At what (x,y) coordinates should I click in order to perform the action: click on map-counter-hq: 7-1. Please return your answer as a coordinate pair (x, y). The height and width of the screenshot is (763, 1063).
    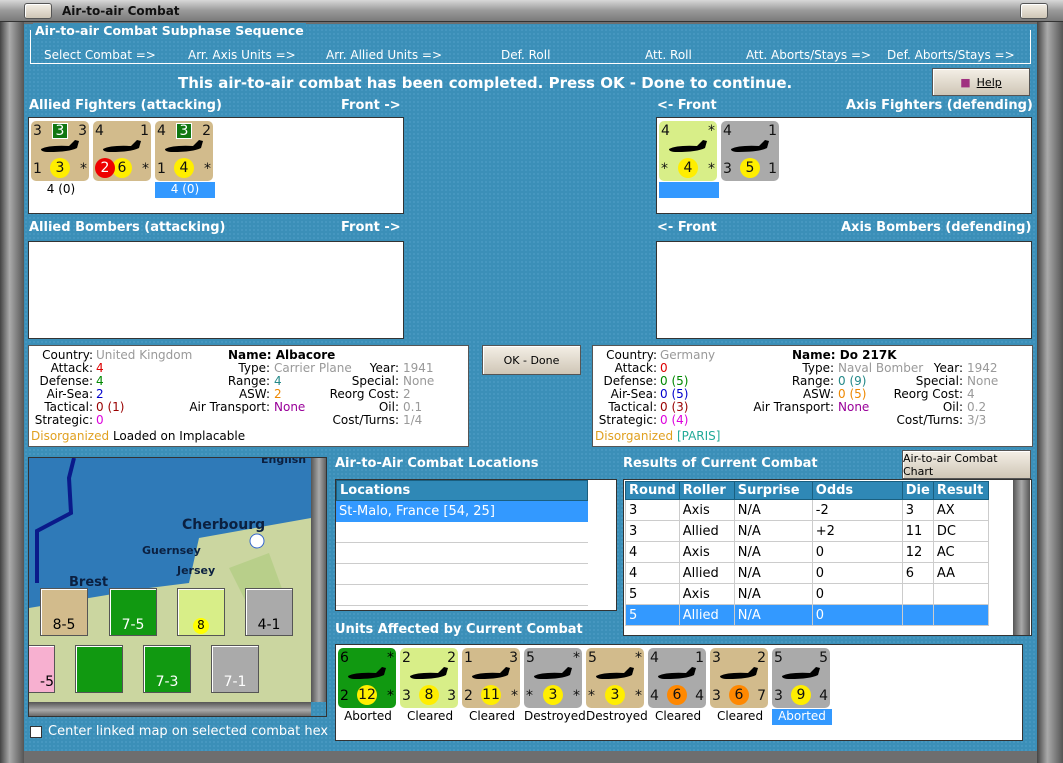
    Looking at the image, I should click on (235, 669).